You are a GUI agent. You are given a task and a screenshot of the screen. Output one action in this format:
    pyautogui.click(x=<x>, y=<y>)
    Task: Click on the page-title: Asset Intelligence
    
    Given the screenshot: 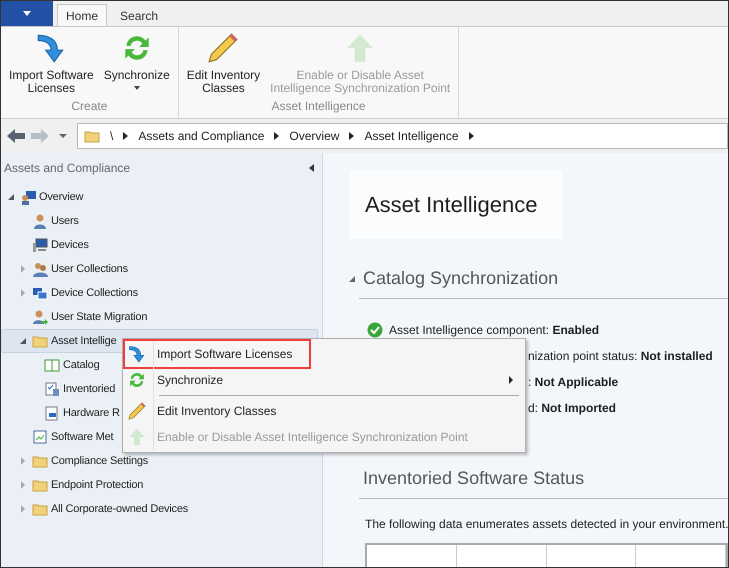 What is the action you would take?
    pyautogui.click(x=456, y=204)
    